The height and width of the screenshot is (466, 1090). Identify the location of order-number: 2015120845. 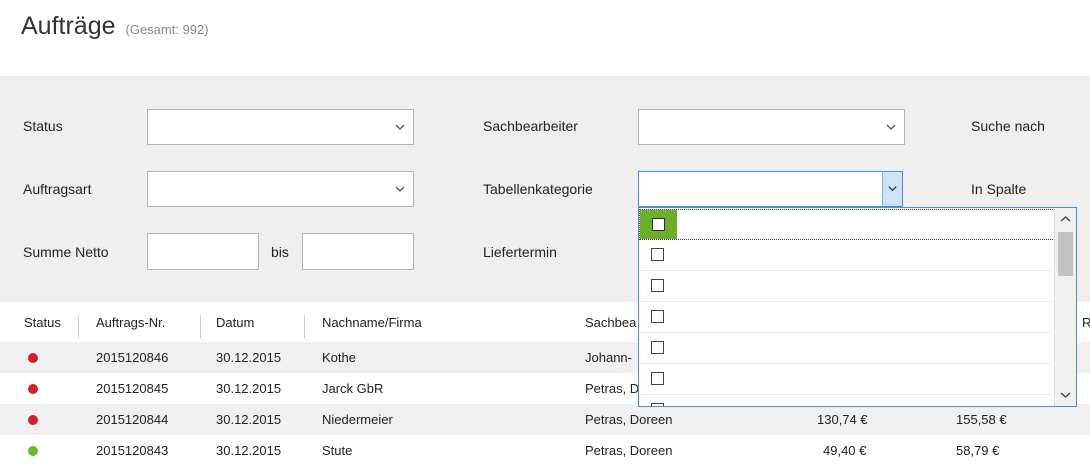
(132, 388).